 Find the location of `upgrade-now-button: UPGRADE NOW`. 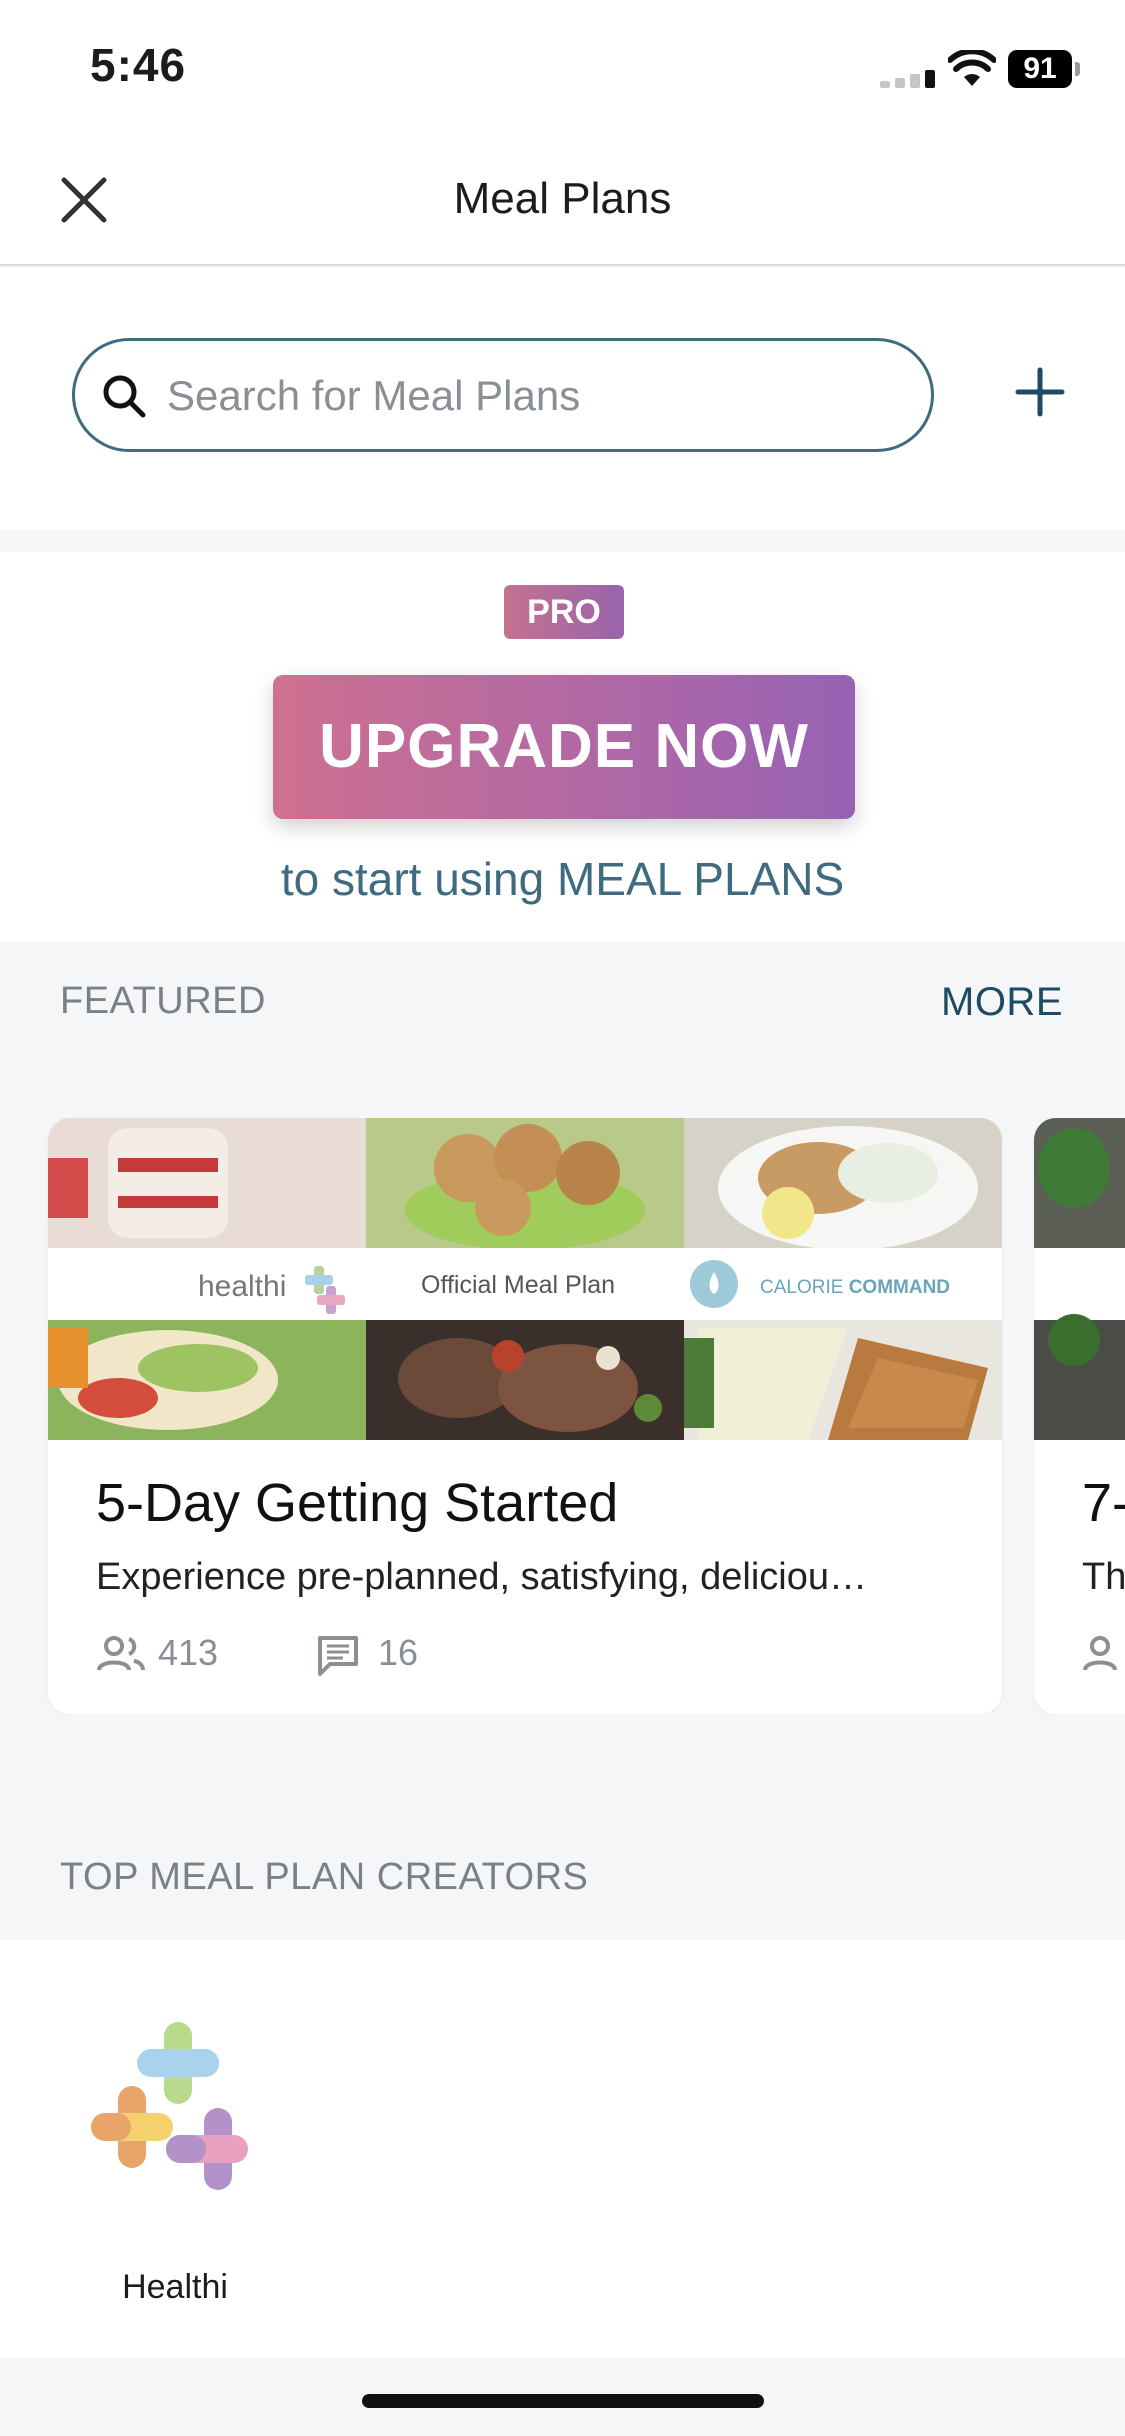

upgrade-now-button: UPGRADE NOW is located at coordinates (564, 747).